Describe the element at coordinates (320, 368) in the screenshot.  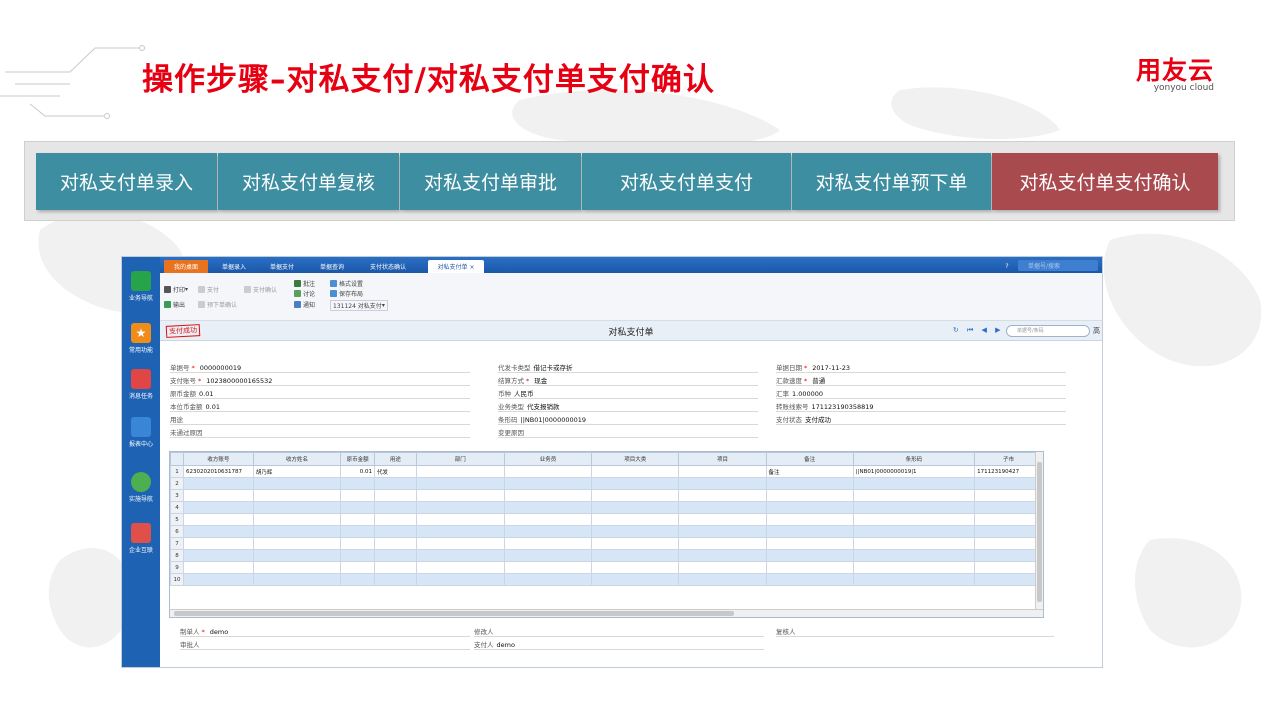
I see `field-bill-no: 单据号 * 0000000019` at that location.